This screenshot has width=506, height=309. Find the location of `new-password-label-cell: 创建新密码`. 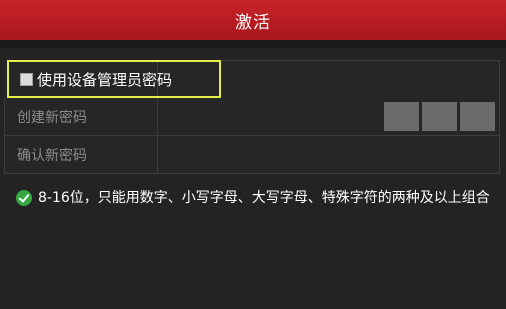

new-password-label-cell: 创建新密码 is located at coordinates (81, 116).